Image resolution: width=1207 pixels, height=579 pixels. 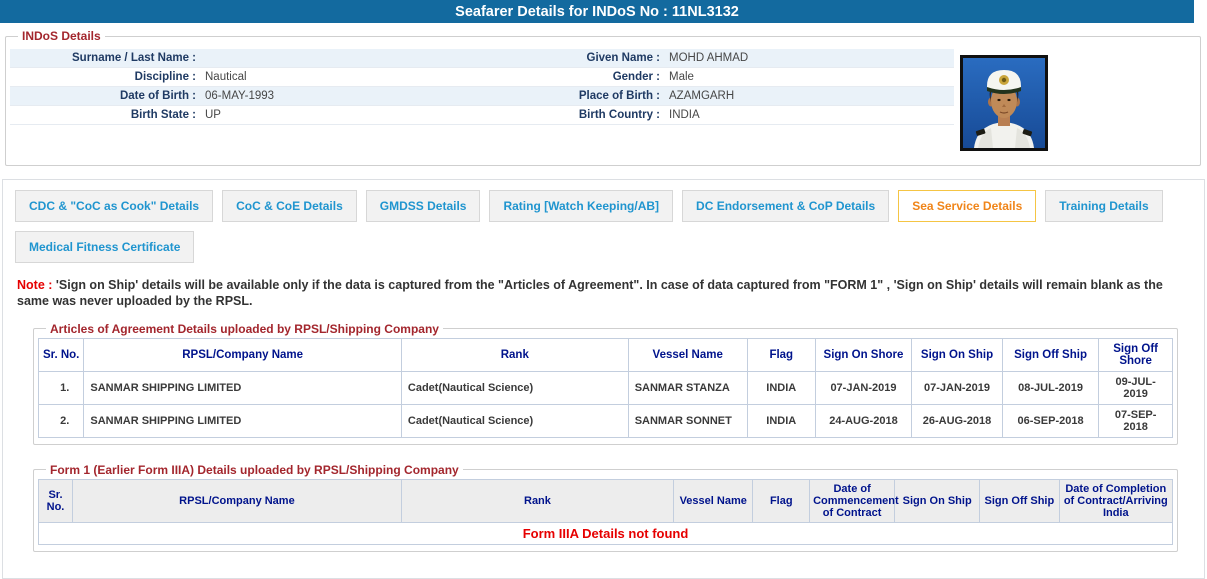 I want to click on column-header: Date of Commencement of Contract, so click(x=854, y=500).